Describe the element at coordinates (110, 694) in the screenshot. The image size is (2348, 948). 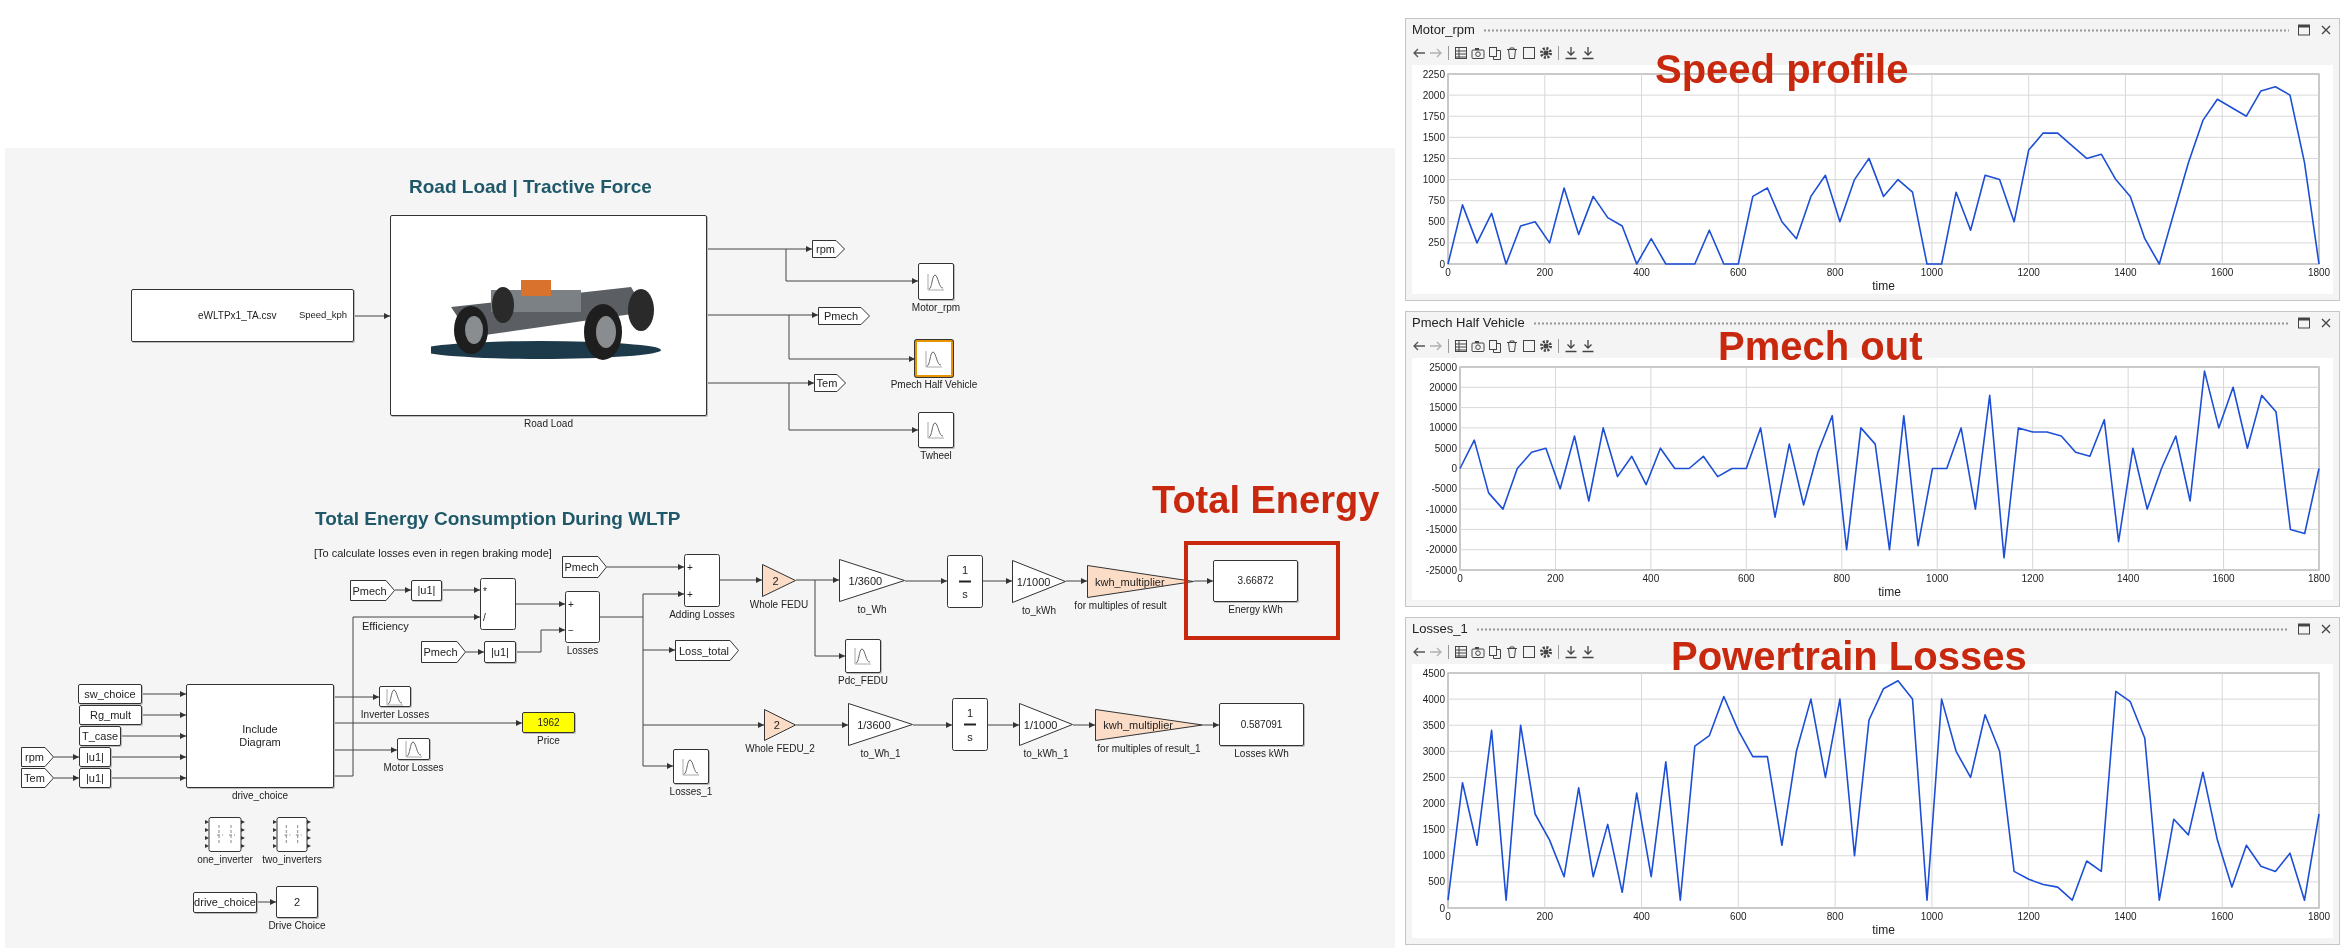
I see `constant-block: sw_choice` at that location.